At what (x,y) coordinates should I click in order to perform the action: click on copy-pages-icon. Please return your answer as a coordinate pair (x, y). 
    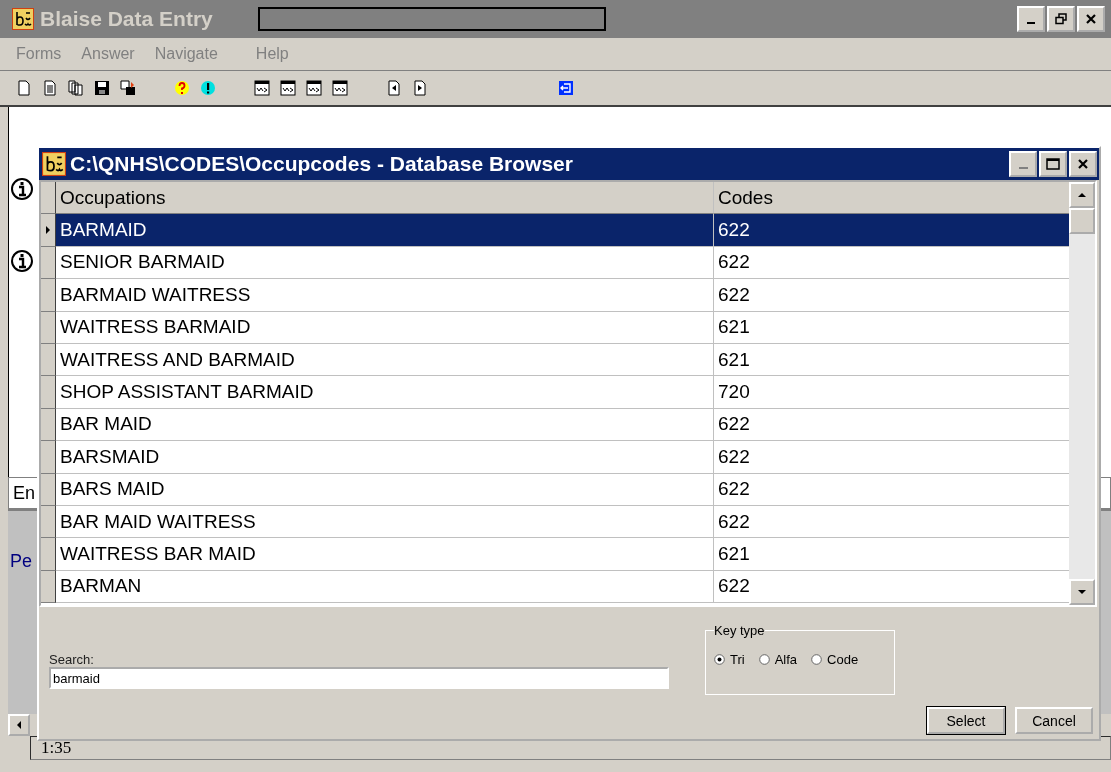
    Looking at the image, I should click on (76, 88).